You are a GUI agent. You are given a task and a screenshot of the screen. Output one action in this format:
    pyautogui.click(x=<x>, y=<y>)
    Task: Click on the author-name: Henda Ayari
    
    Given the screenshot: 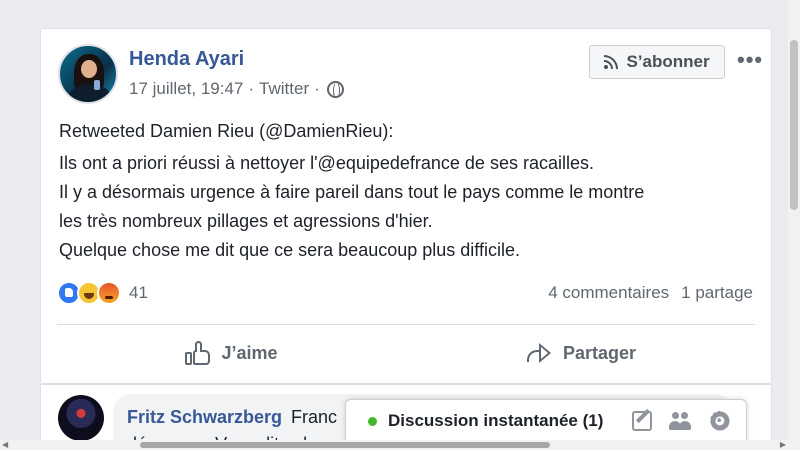 What is the action you would take?
    pyautogui.click(x=186, y=59)
    